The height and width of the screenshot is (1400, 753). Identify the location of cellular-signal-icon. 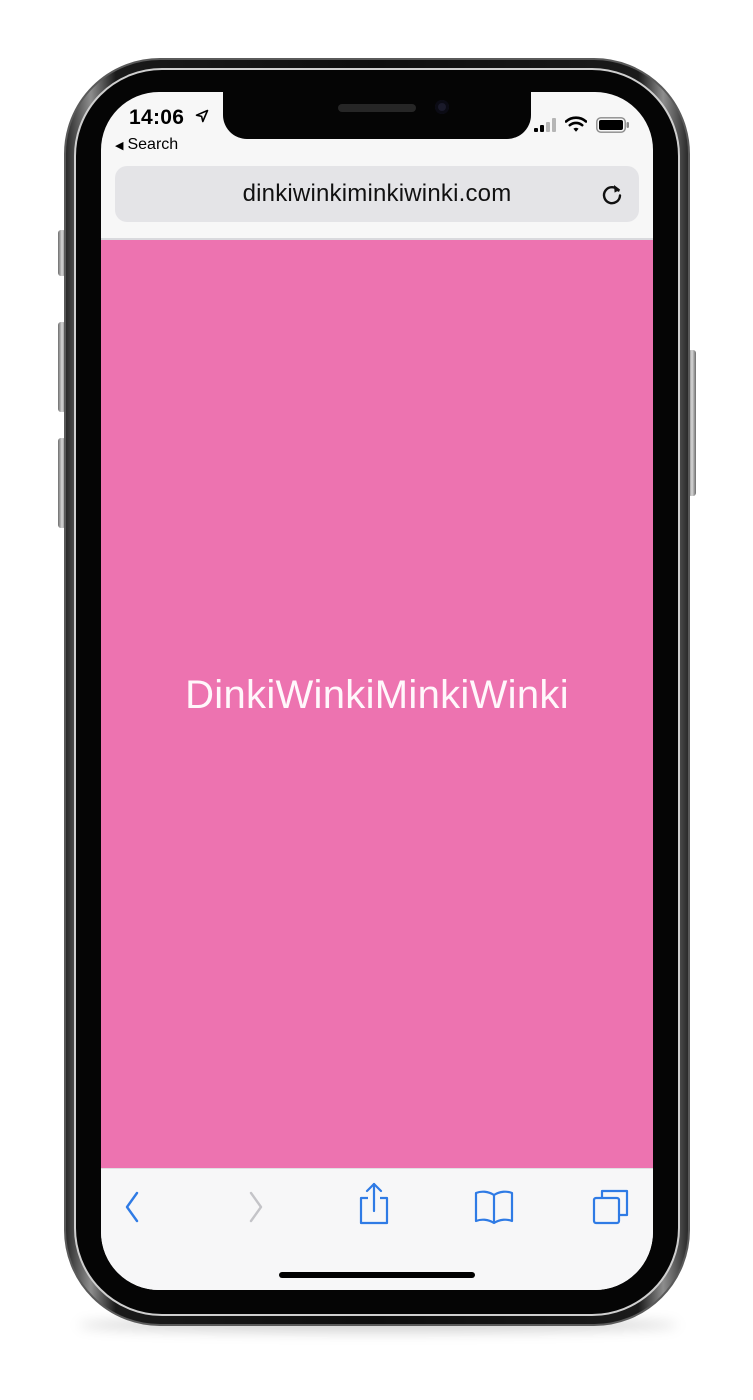
(545, 125).